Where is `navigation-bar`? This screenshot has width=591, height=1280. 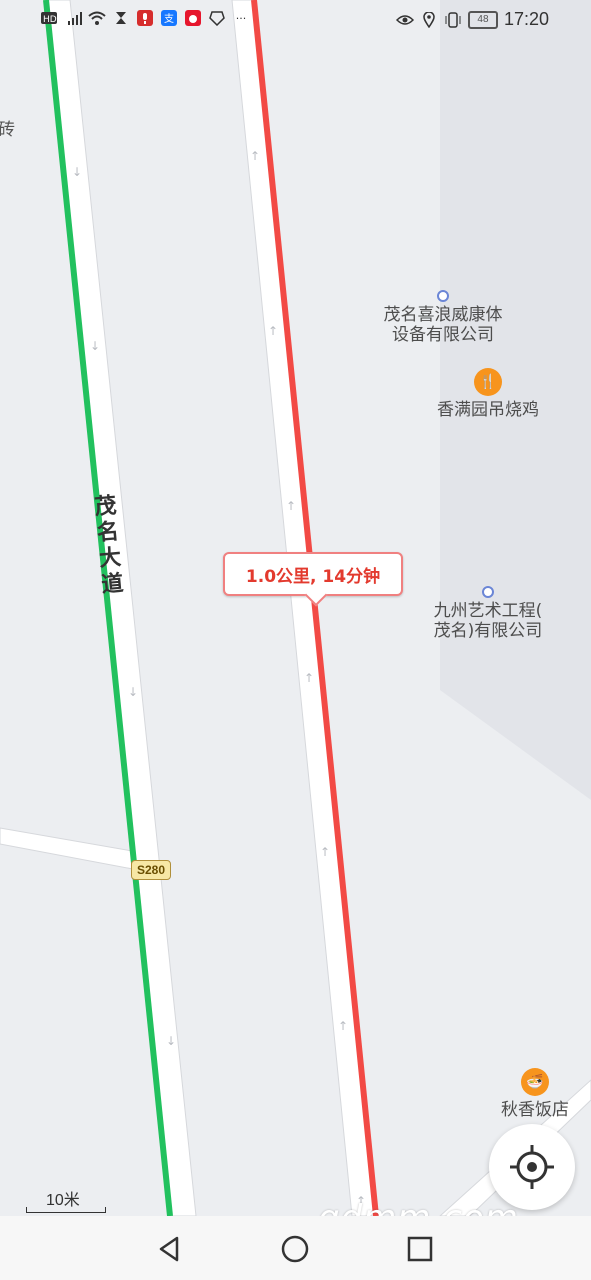
navigation-bar is located at coordinates (295, 1248).